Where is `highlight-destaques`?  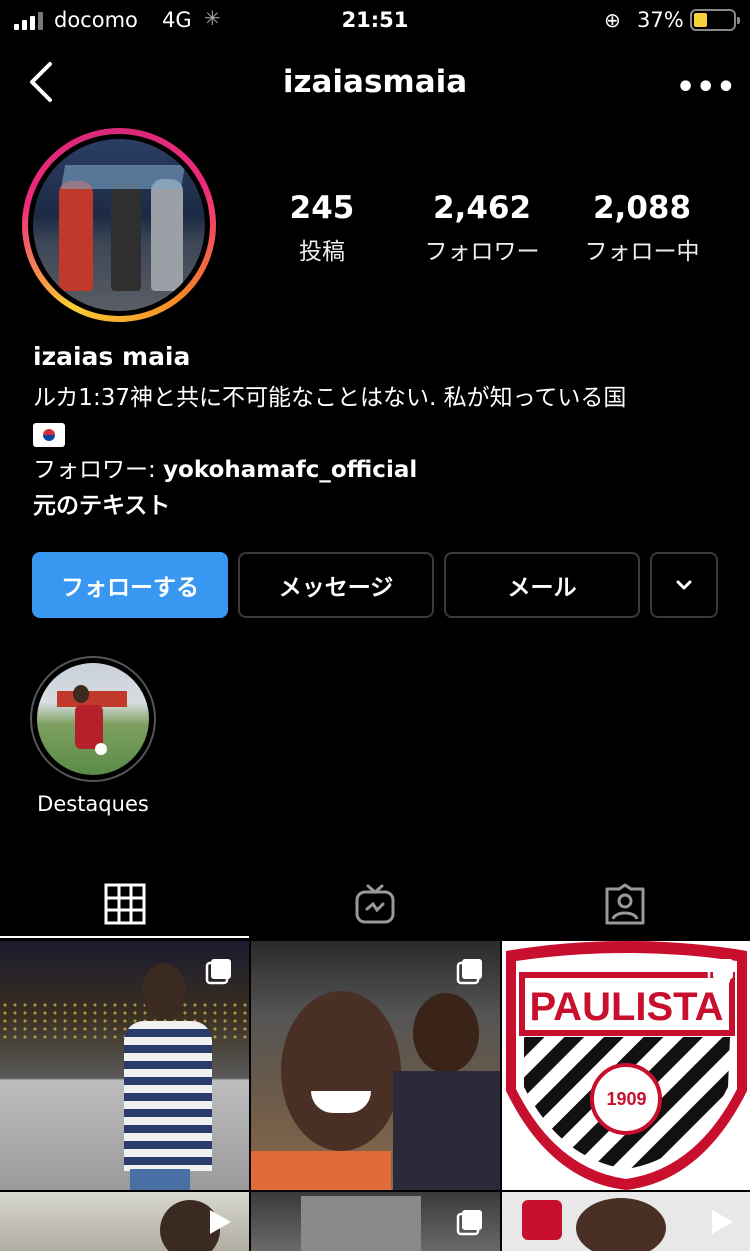 highlight-destaques is located at coordinates (93, 719).